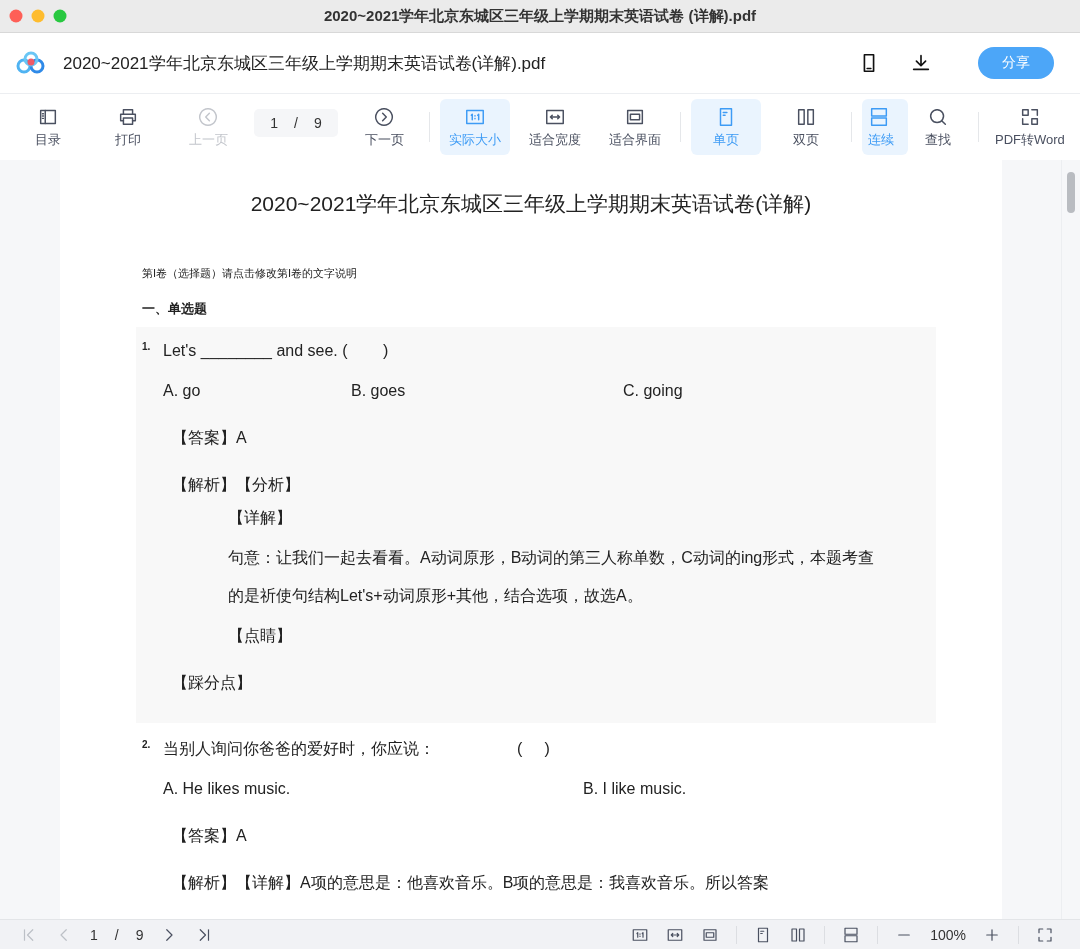  Describe the element at coordinates (31, 63) in the screenshot. I see `logo-icon` at that location.